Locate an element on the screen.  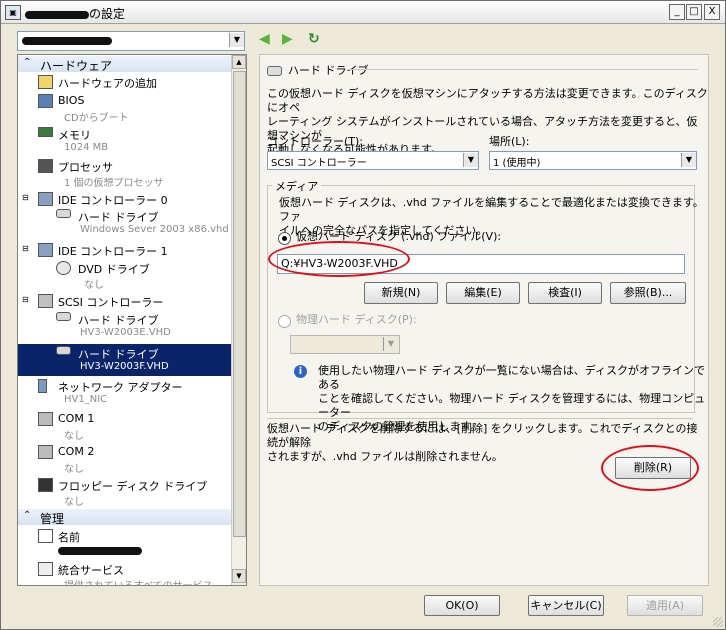
location-label: 場所(L): is located at coordinates (509, 141).